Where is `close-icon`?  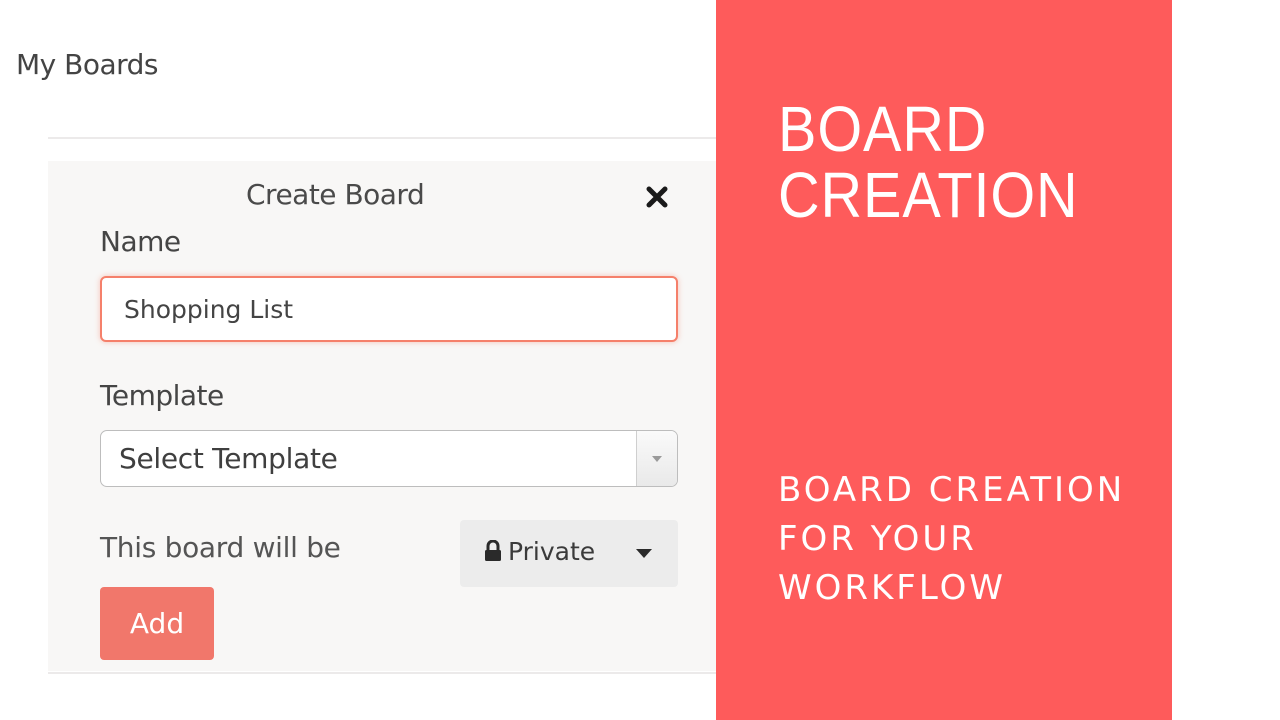
close-icon is located at coordinates (657, 197).